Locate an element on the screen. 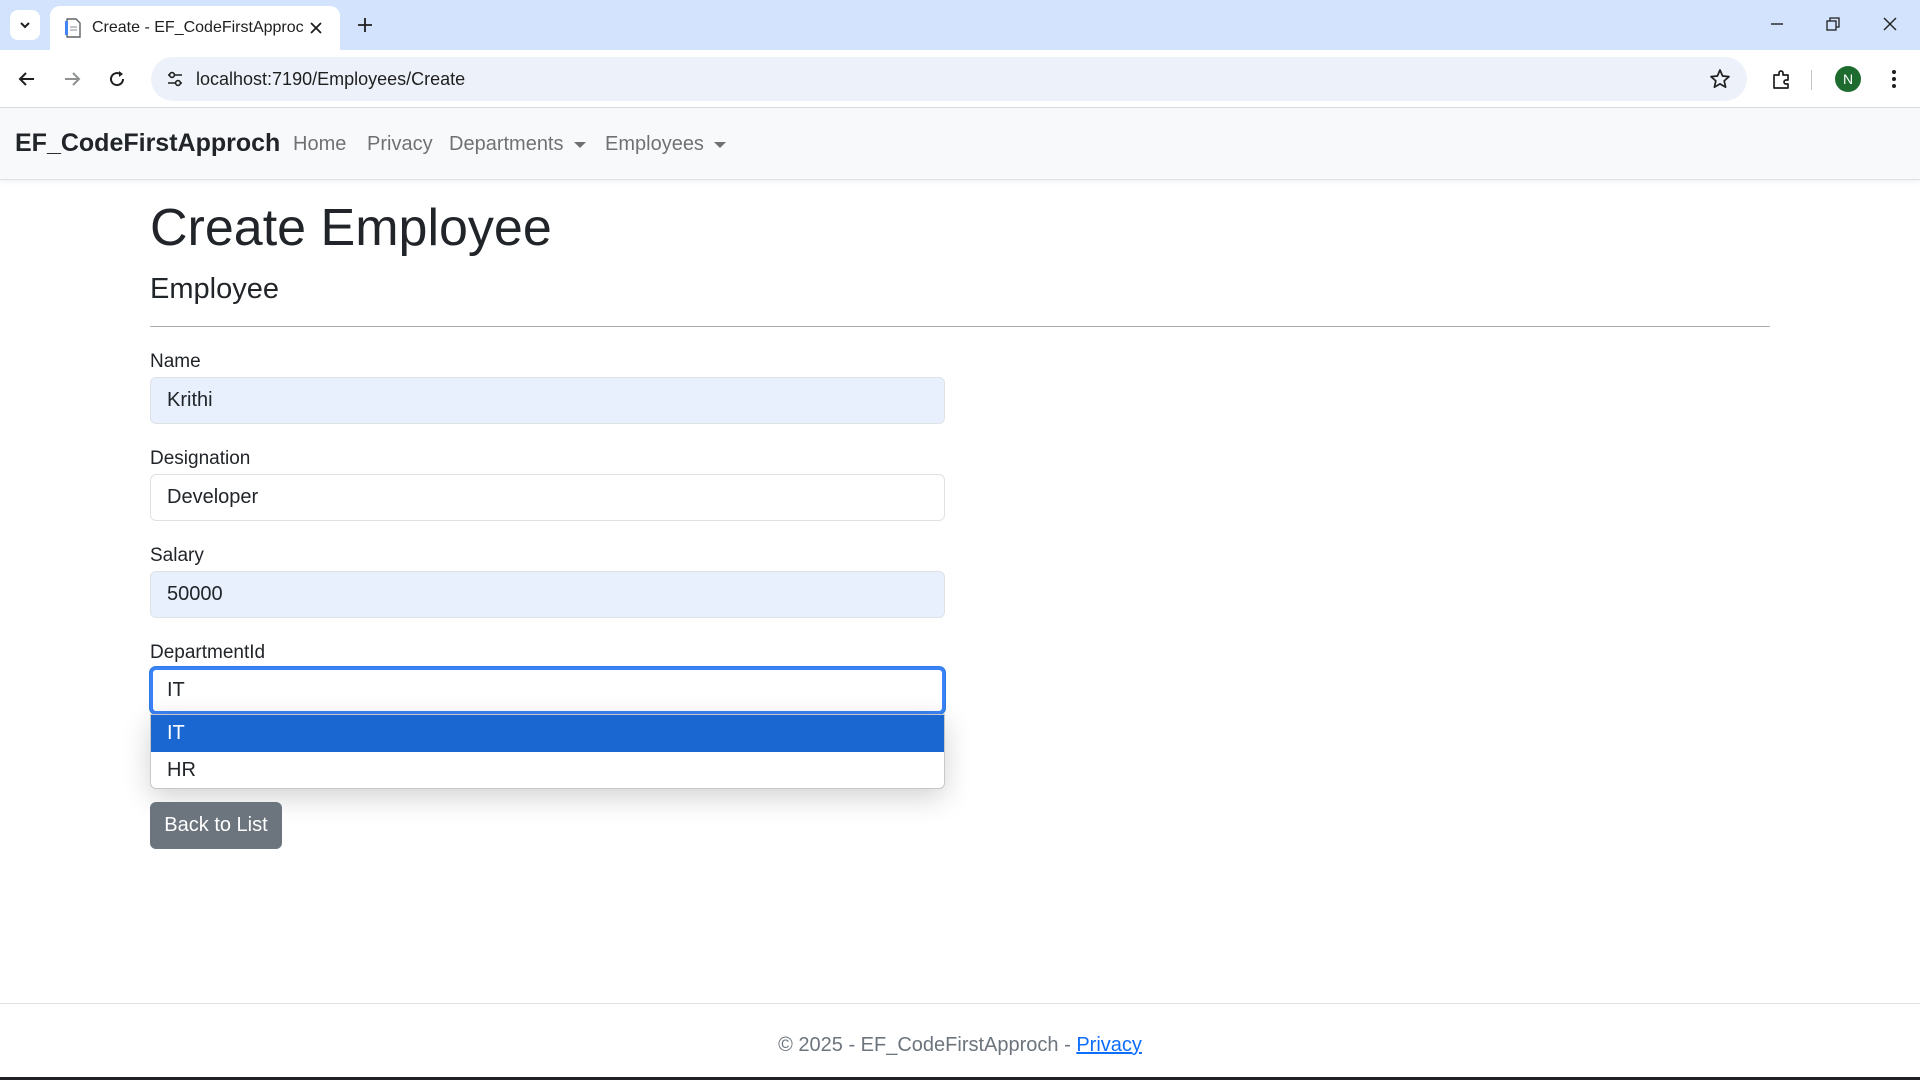 The image size is (1920, 1080). nav-link-label: Privacy is located at coordinates (400, 144).